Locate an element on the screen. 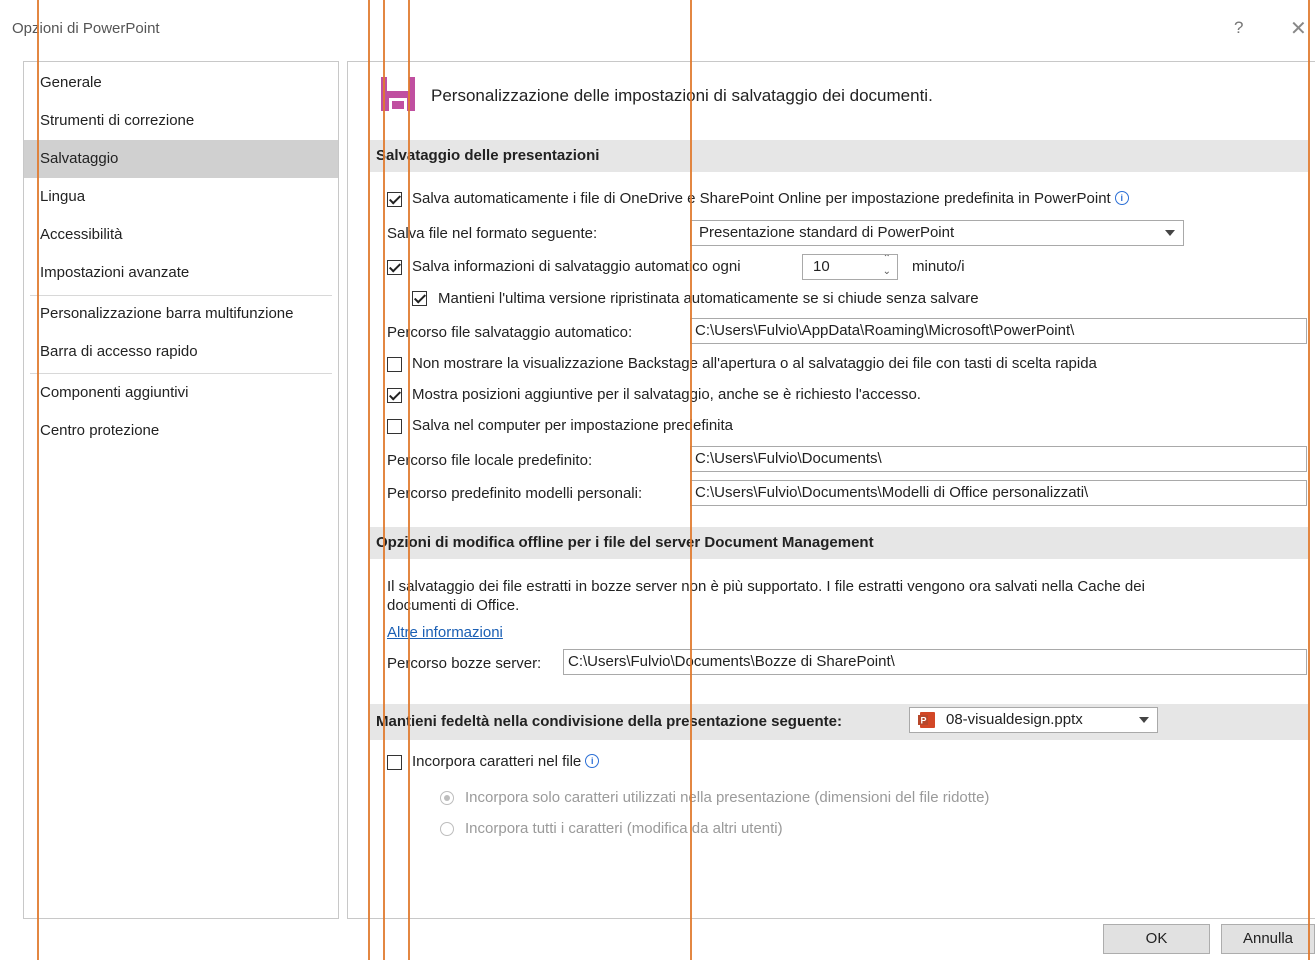 Image resolution: width=1315 pixels, height=960 pixels. autorecover-path-label: Percorso file salvataggio automatico: is located at coordinates (510, 332).